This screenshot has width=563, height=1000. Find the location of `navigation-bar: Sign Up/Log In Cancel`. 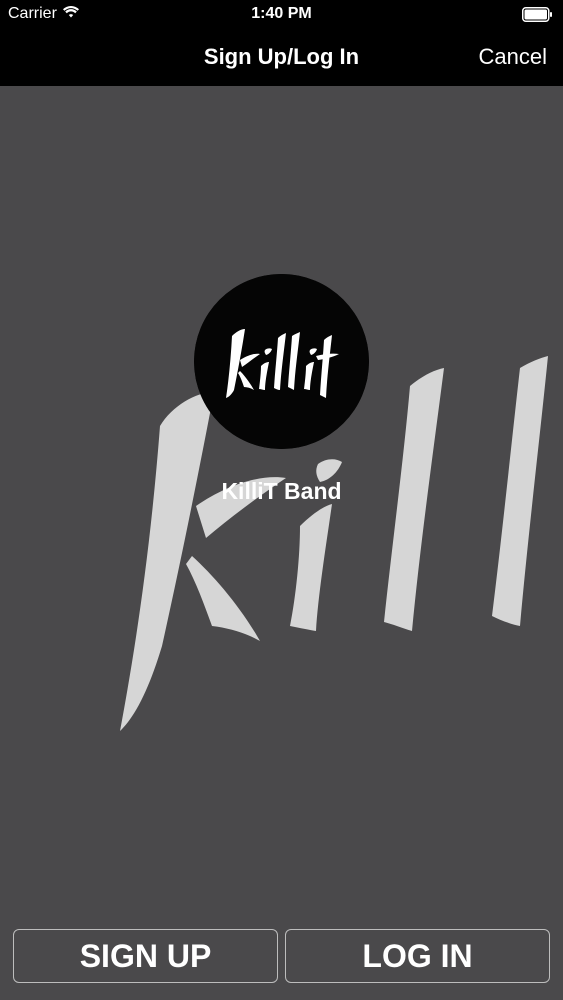

navigation-bar: Sign Up/Log In Cancel is located at coordinates (281, 58).